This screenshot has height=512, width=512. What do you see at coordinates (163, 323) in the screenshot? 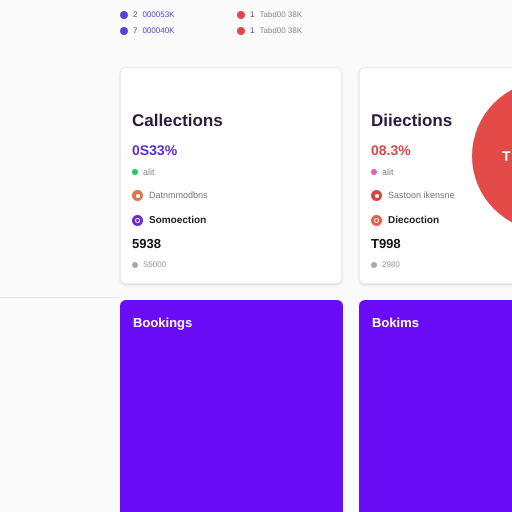
I see `panel-title: Bookings` at bounding box center [163, 323].